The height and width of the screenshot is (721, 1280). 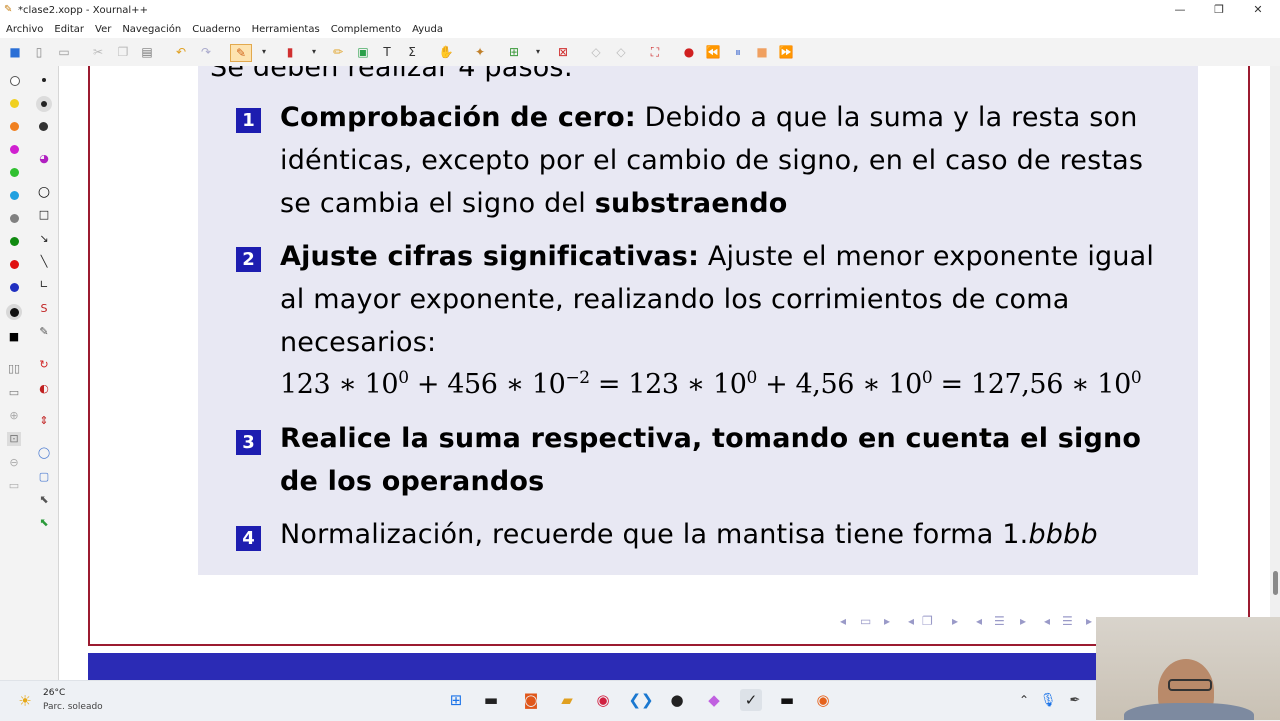 What do you see at coordinates (39, 52) in the screenshot?
I see `new-page-icon: ▯` at bounding box center [39, 52].